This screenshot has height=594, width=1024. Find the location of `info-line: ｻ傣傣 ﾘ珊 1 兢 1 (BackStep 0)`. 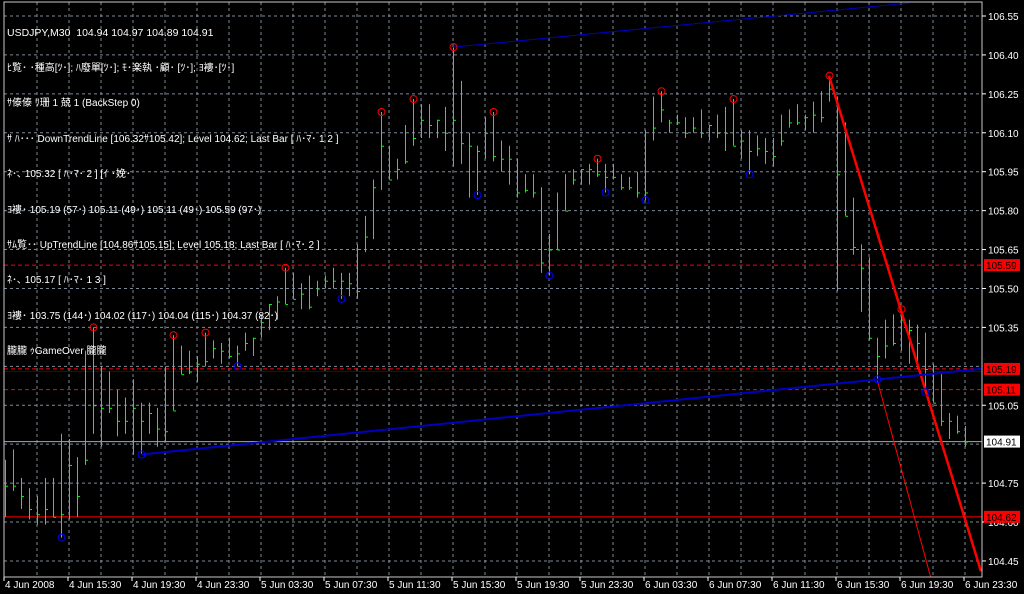

info-line: ｻ傣傣 ﾘ珊 1 兢 1 (BackStep 0) is located at coordinates (73, 104).